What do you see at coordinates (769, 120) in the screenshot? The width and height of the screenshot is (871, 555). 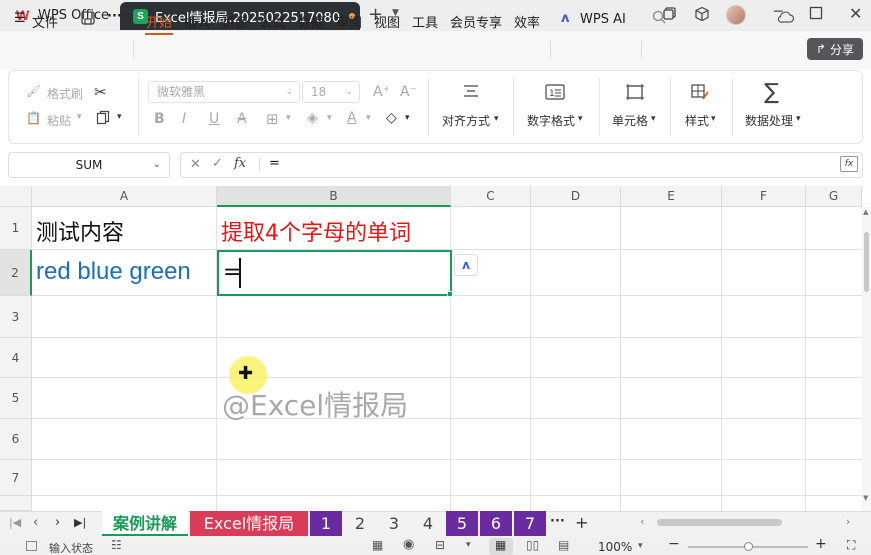 I see `data-processing-button: 数据处理` at bounding box center [769, 120].